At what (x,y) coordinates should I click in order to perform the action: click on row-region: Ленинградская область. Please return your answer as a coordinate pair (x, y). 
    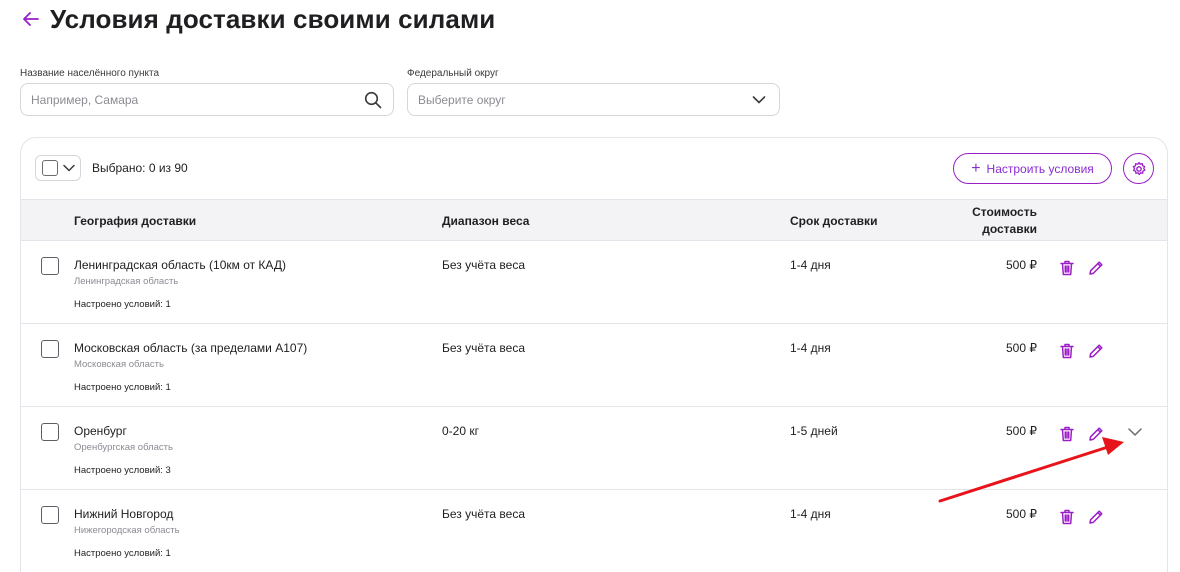
    Looking at the image, I should click on (126, 281).